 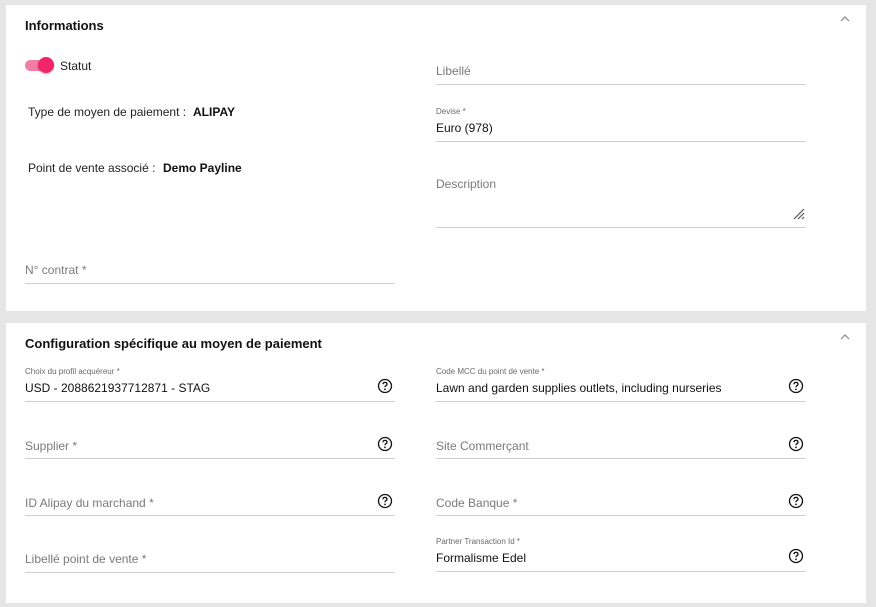 I want to click on description-textarea: Description, so click(x=621, y=196).